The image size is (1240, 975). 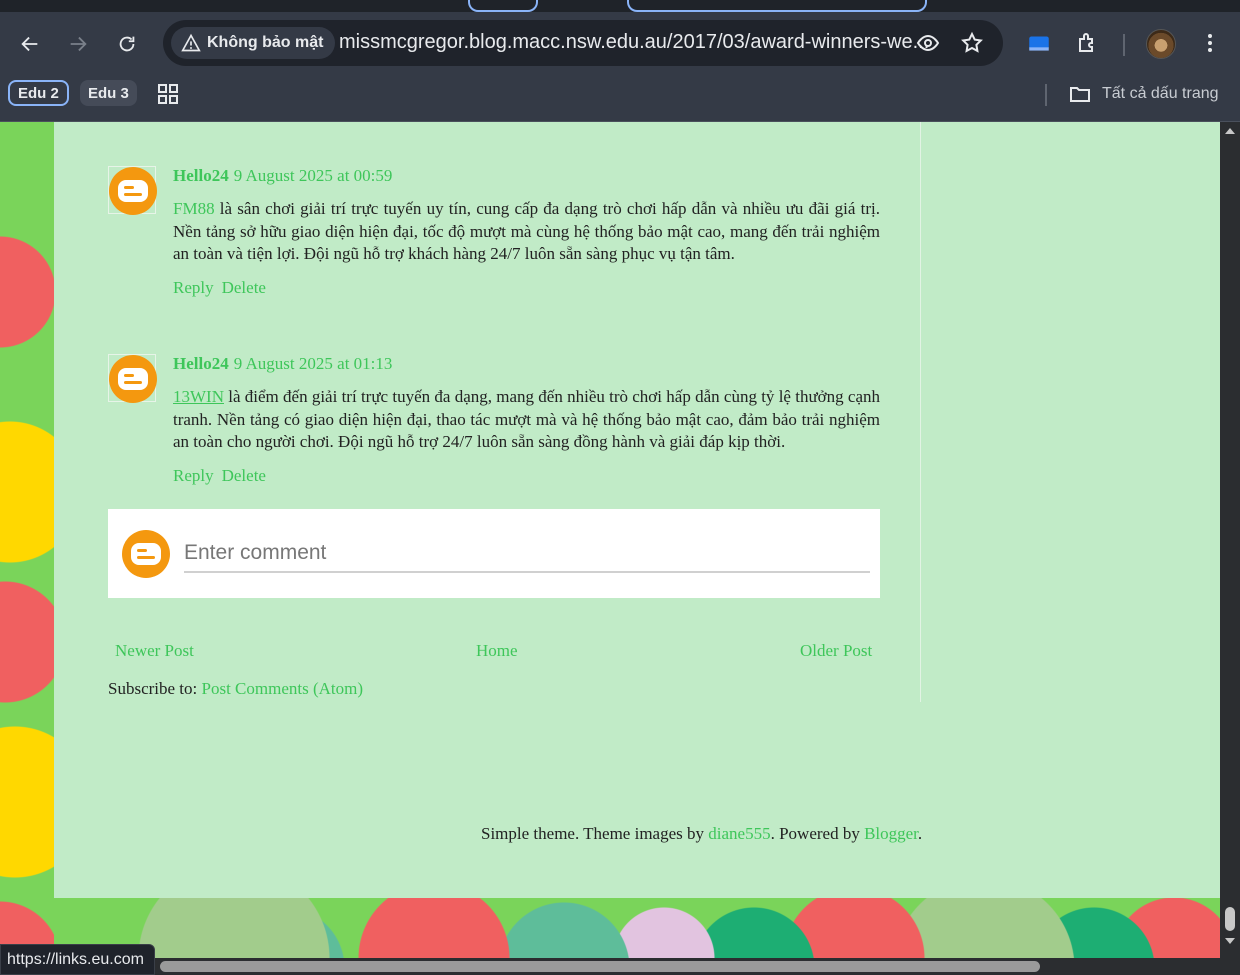 What do you see at coordinates (595, 833) in the screenshot?
I see `footer-text: Simple theme. Theme images by` at bounding box center [595, 833].